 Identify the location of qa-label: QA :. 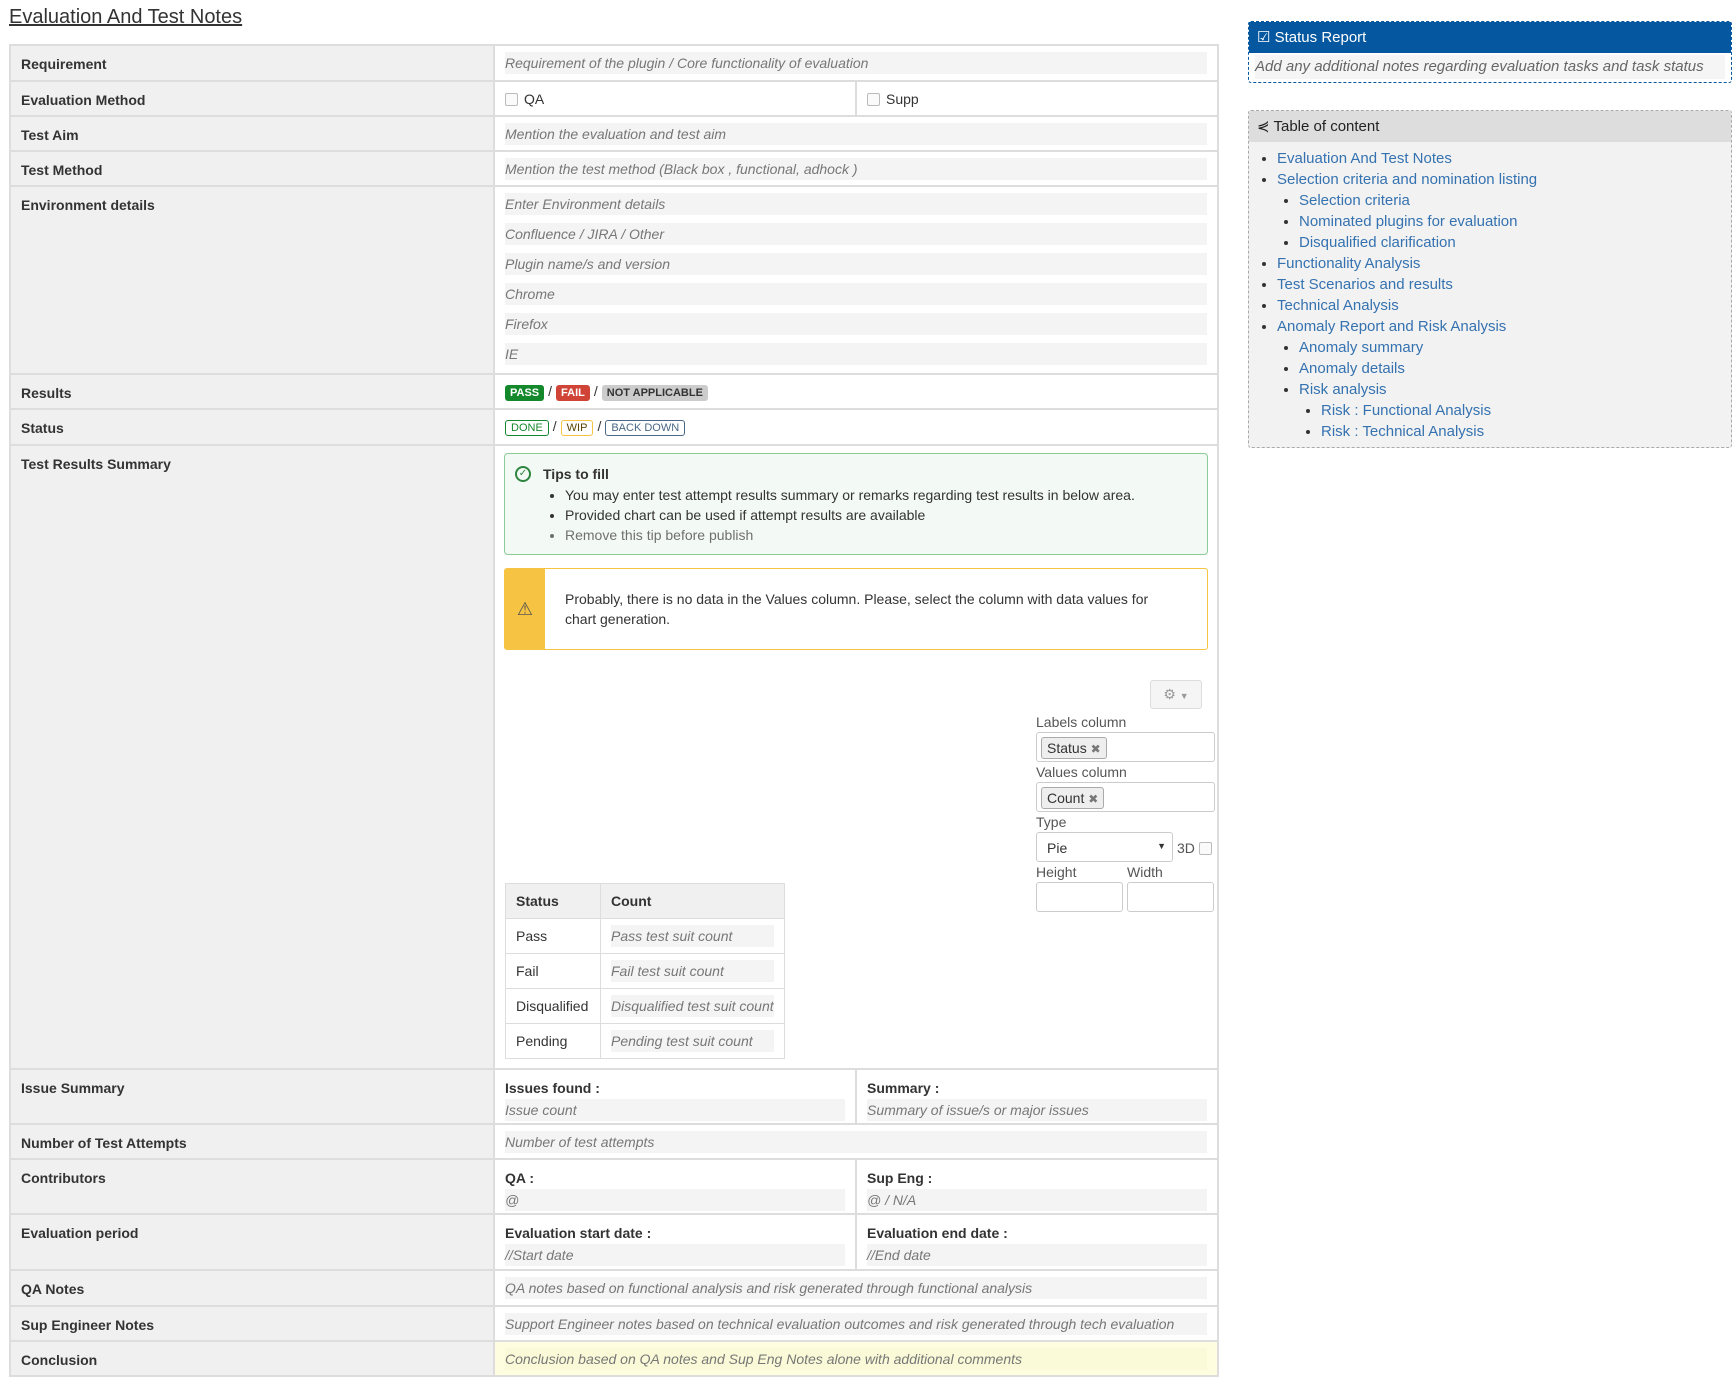
(520, 1178).